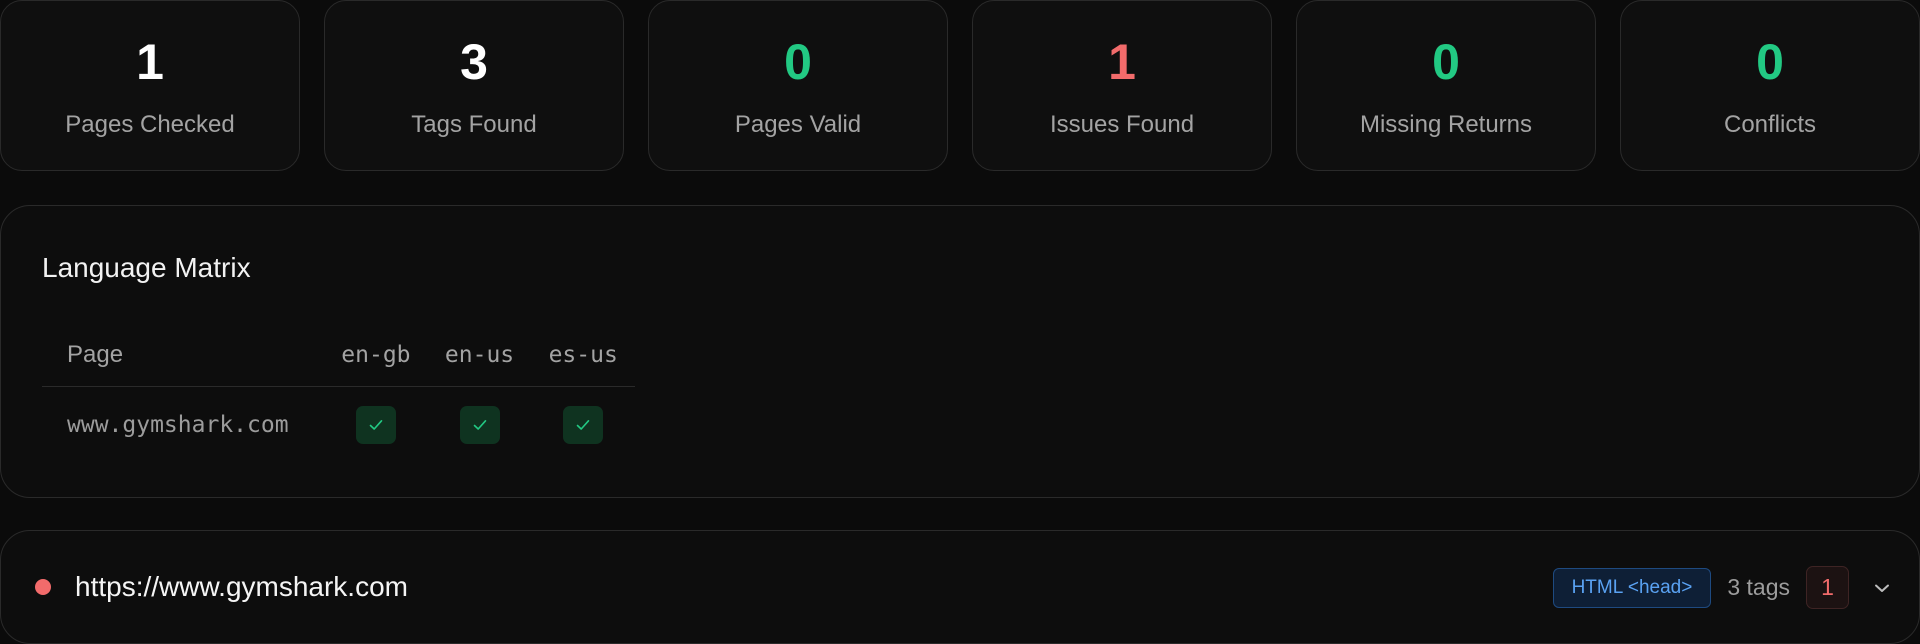 This screenshot has height=644, width=1920. What do you see at coordinates (1827, 587) in the screenshot?
I see `issues-count-badge: 1` at bounding box center [1827, 587].